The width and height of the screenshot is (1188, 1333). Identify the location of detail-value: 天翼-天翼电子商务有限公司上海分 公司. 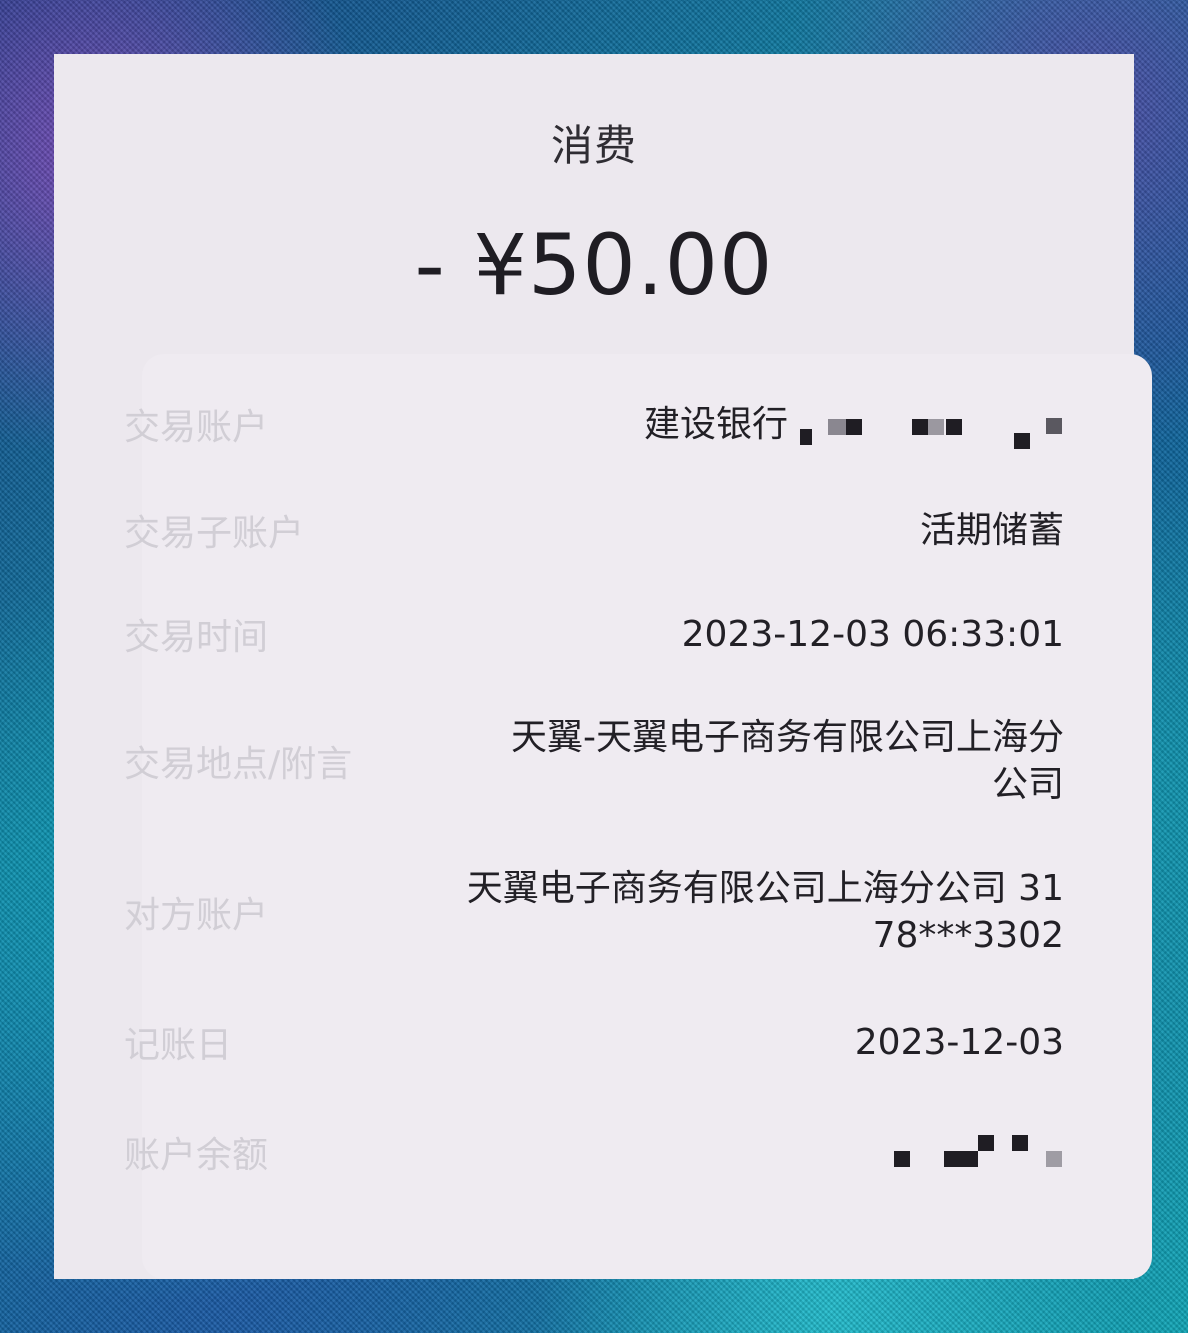
(787, 761).